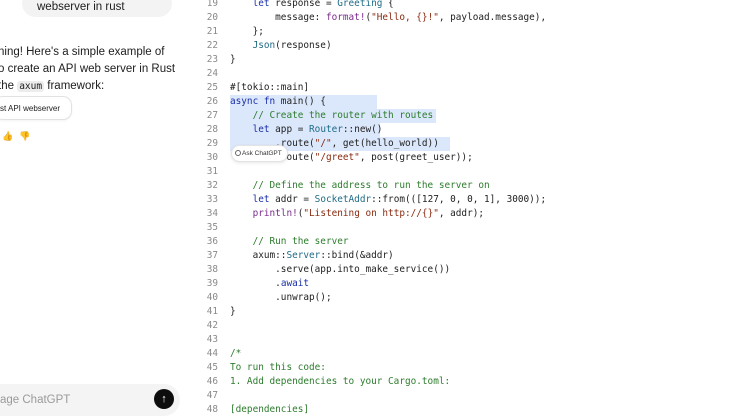 The image size is (746, 419). What do you see at coordinates (16, 136) in the screenshot?
I see `message-reactions: 👍 👎` at bounding box center [16, 136].